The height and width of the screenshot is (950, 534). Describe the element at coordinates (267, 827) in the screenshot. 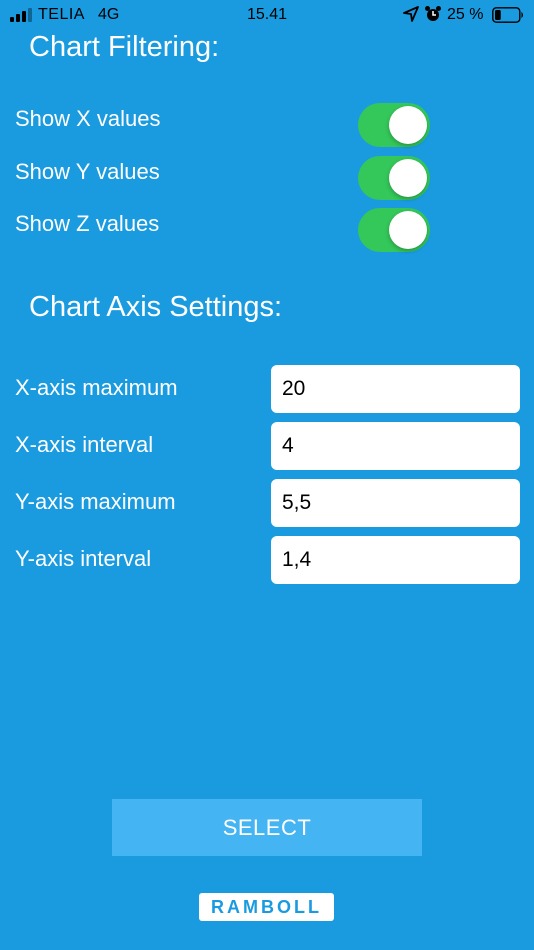

I see `select-button: SELECT` at that location.